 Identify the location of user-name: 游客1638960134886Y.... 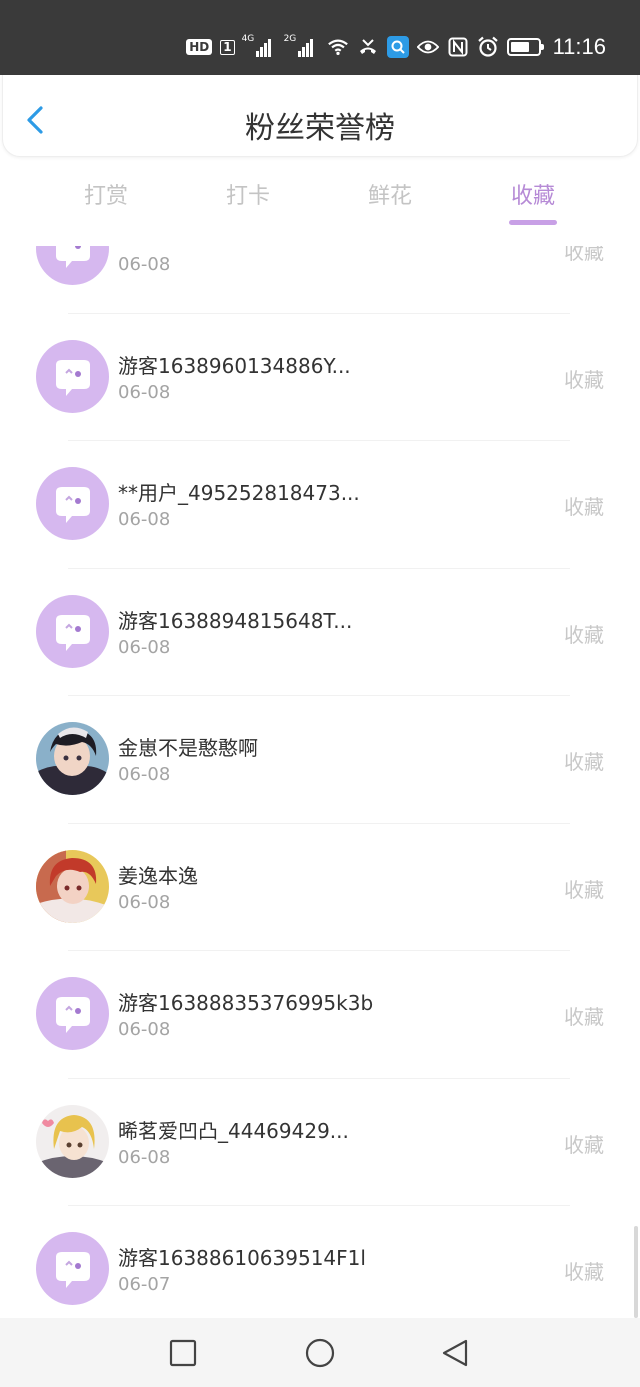
(234, 365).